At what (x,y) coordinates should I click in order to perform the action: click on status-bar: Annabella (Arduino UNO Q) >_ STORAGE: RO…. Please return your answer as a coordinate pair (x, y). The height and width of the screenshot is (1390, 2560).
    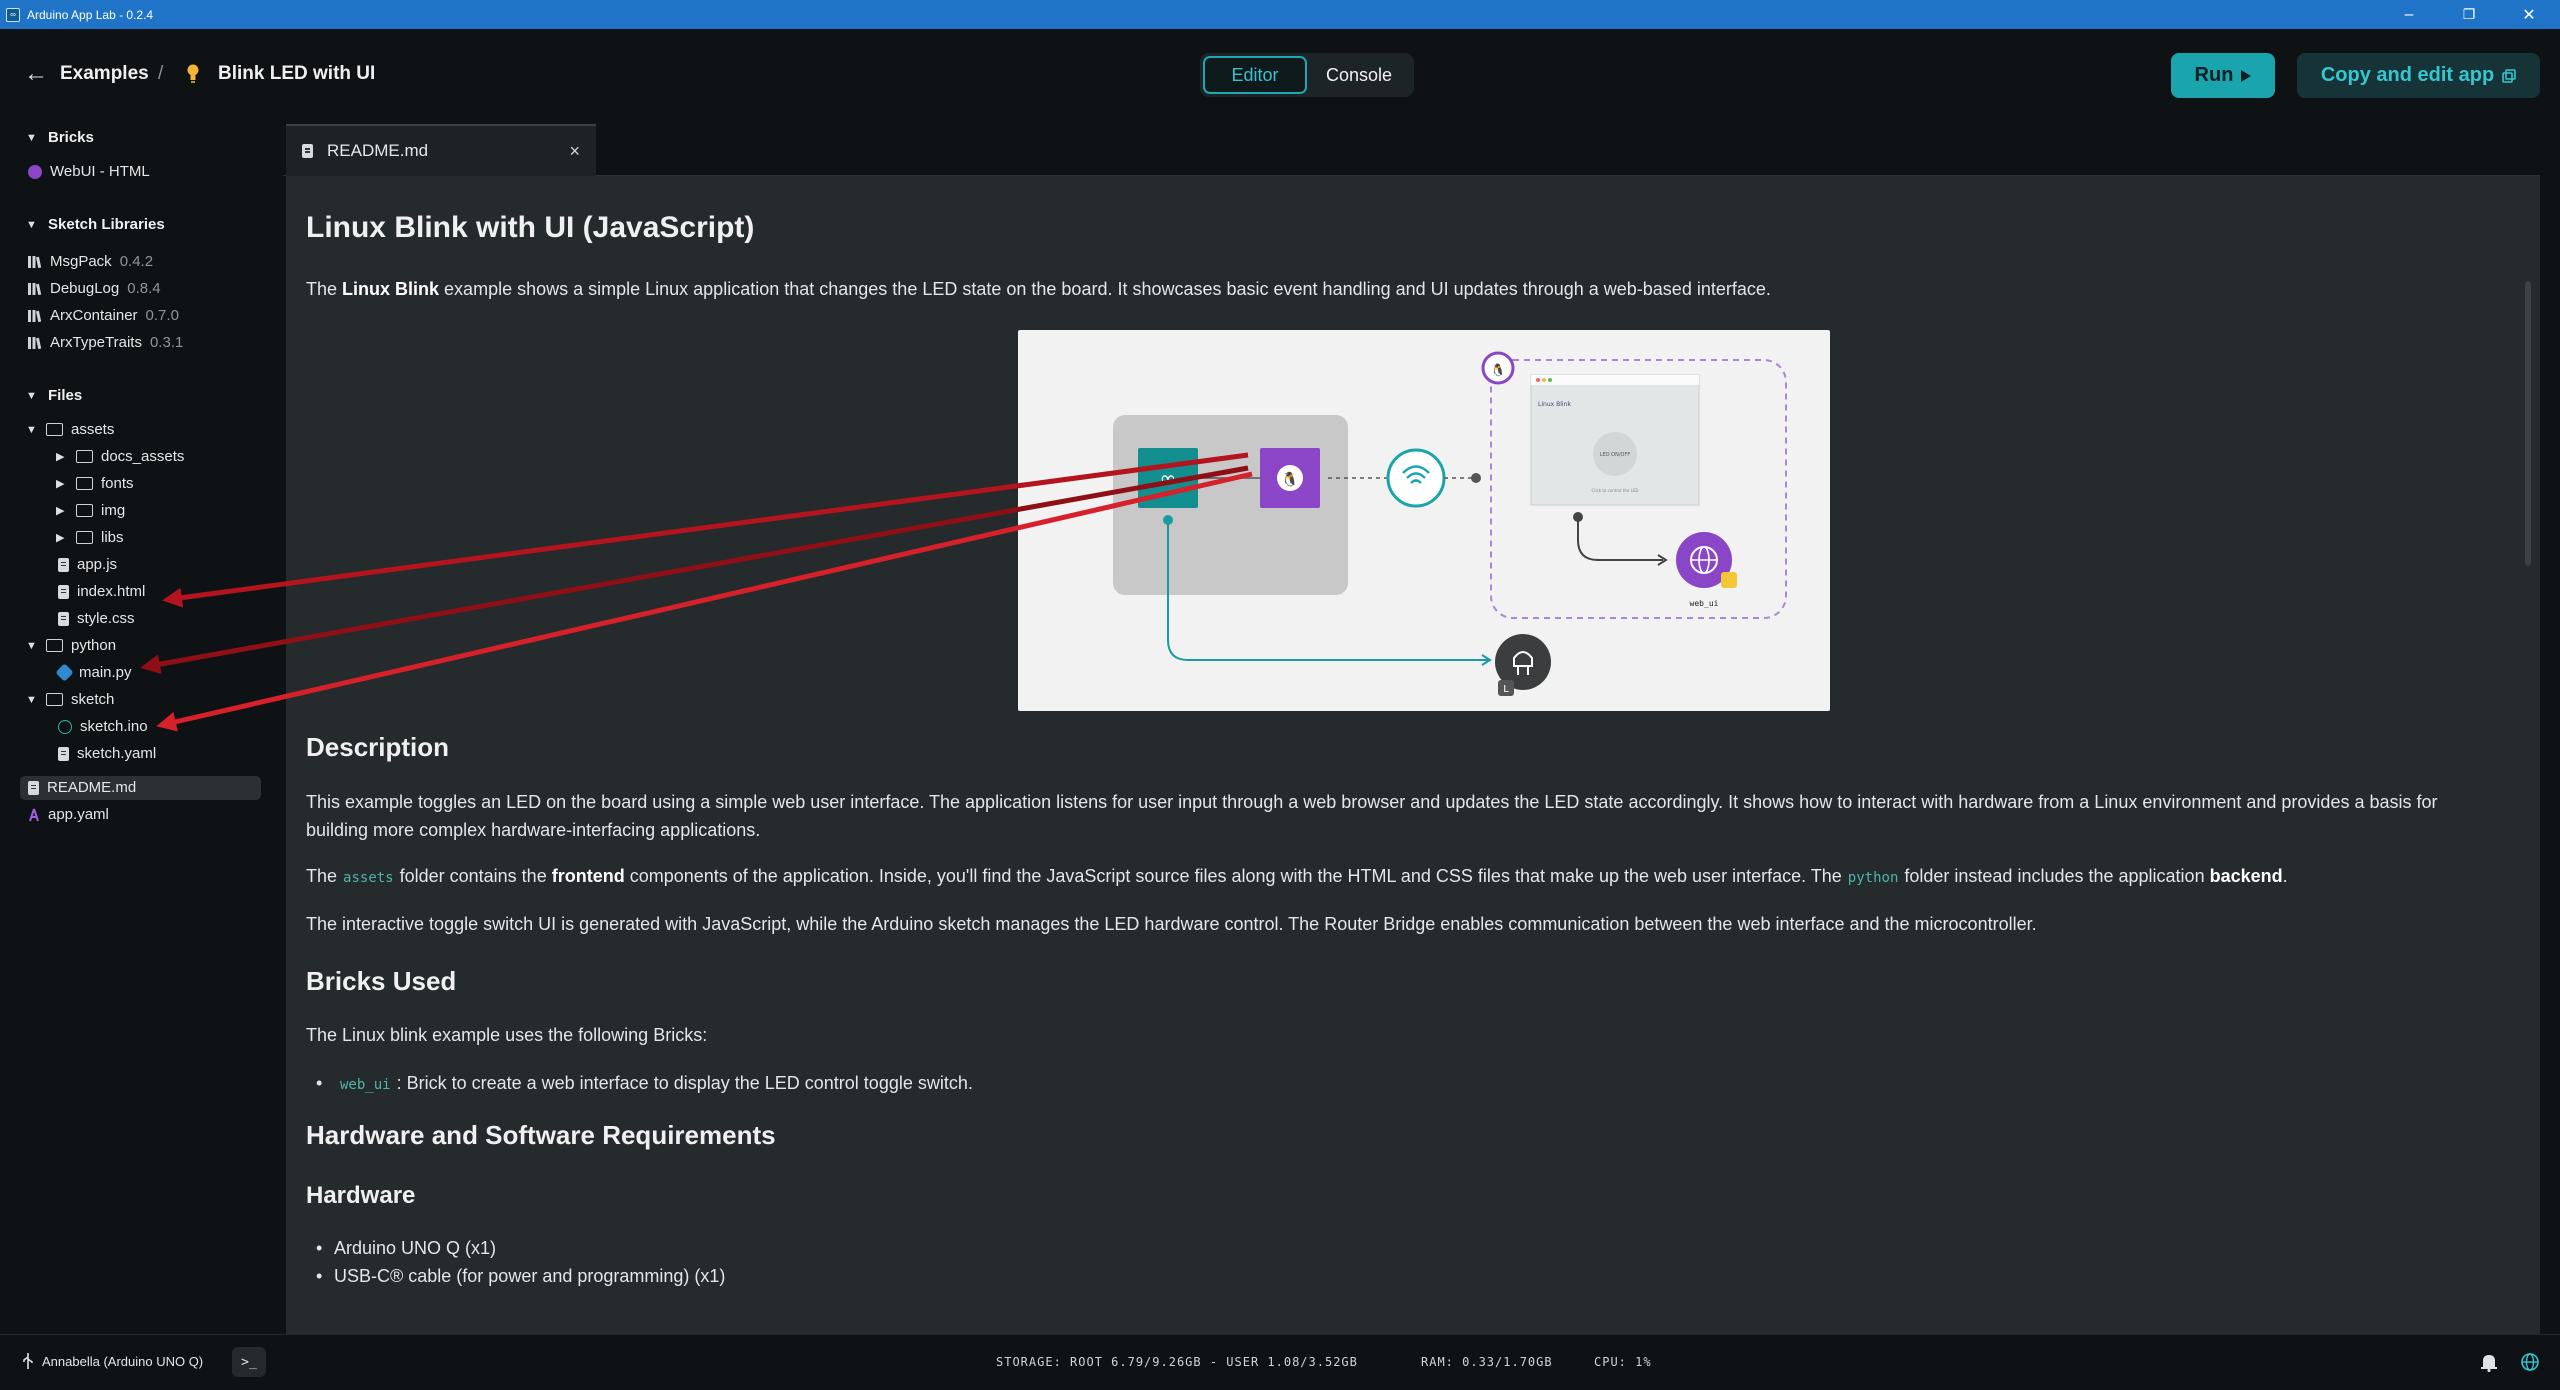
    Looking at the image, I should click on (1280, 1362).